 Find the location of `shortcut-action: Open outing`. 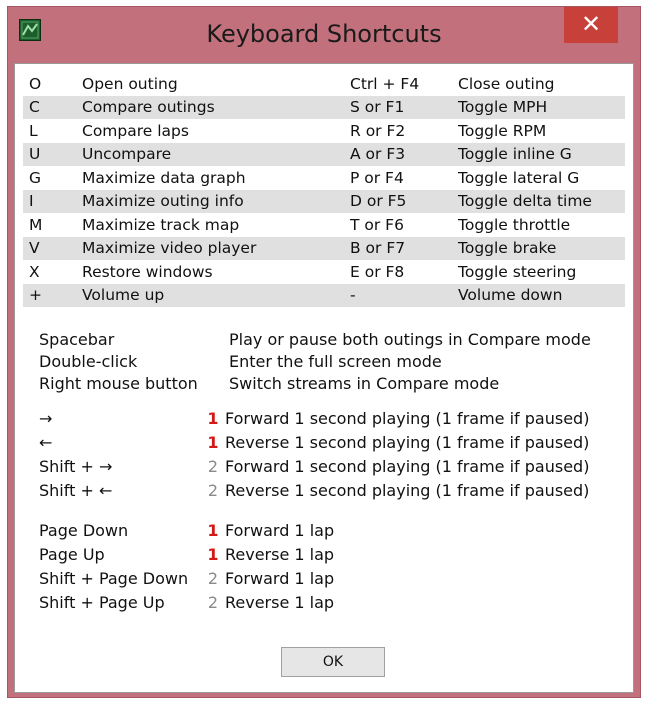

shortcut-action: Open outing is located at coordinates (130, 83).